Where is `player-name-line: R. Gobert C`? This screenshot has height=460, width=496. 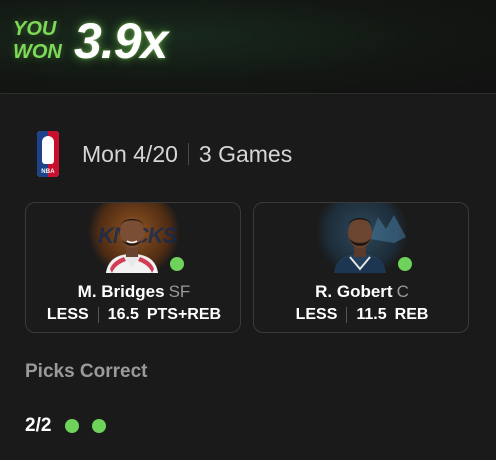
player-name-line: R. Gobert C is located at coordinates (361, 292).